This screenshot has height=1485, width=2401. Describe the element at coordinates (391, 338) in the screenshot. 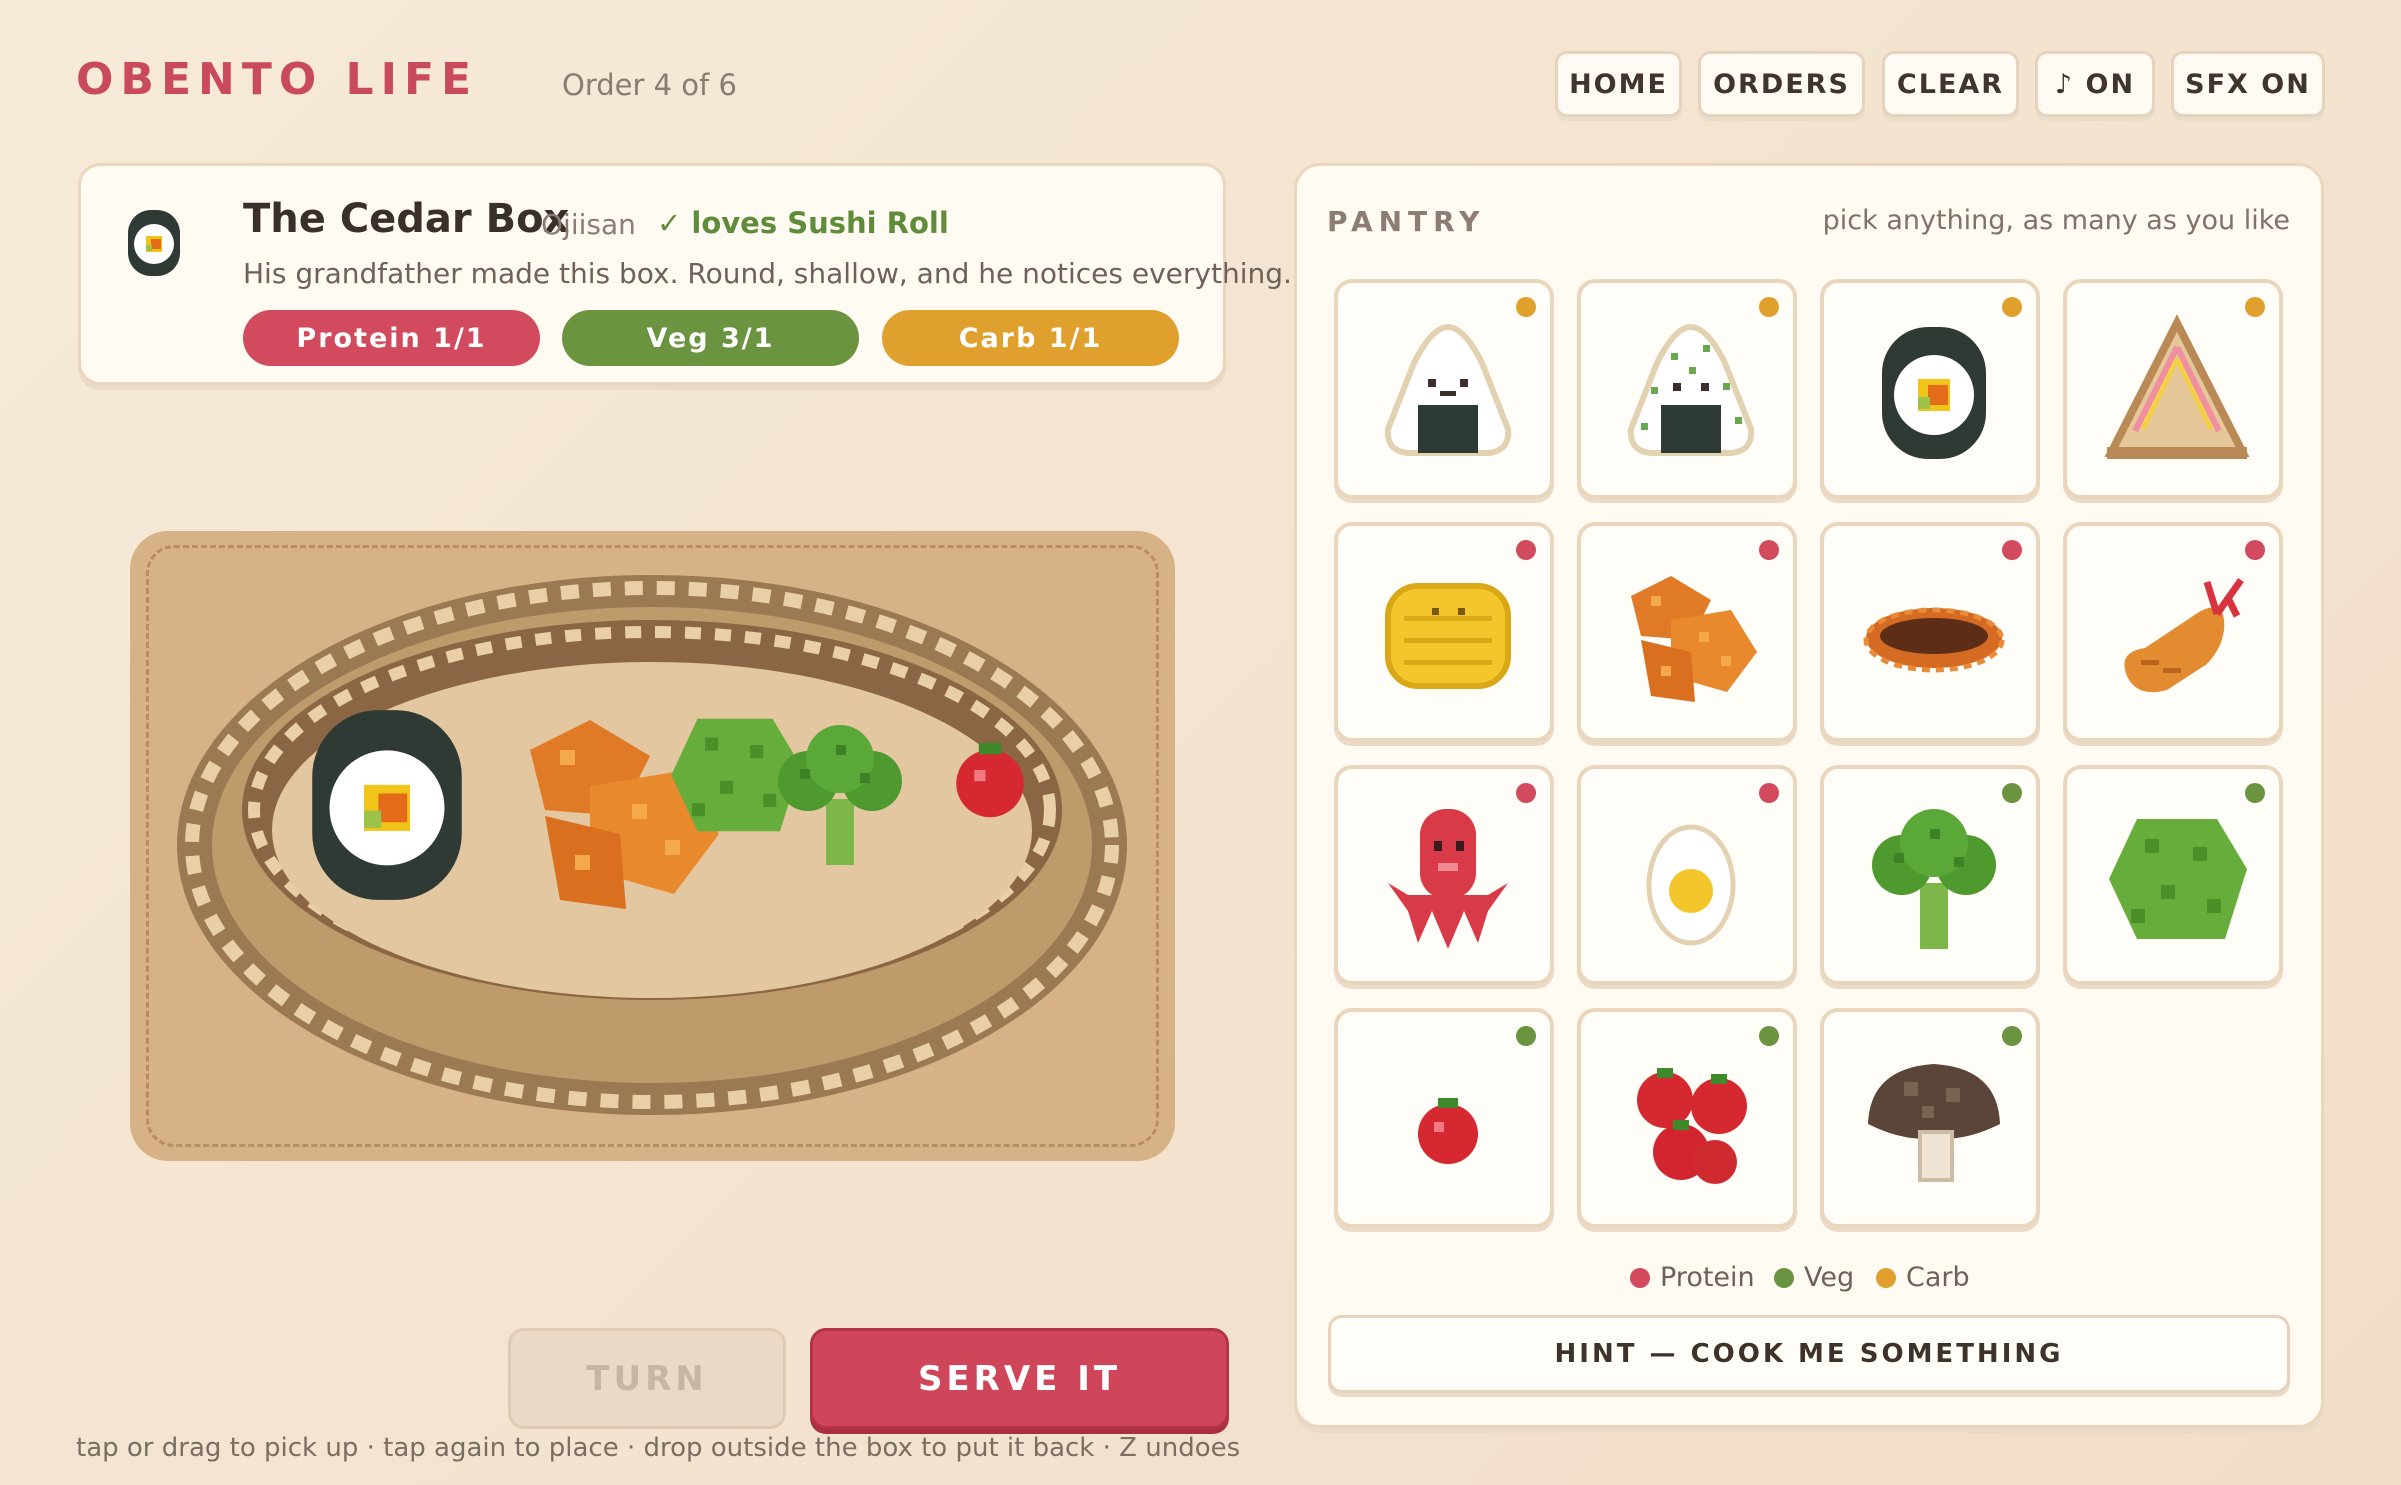

I see `requirement-protein: Protein 1/1` at that location.